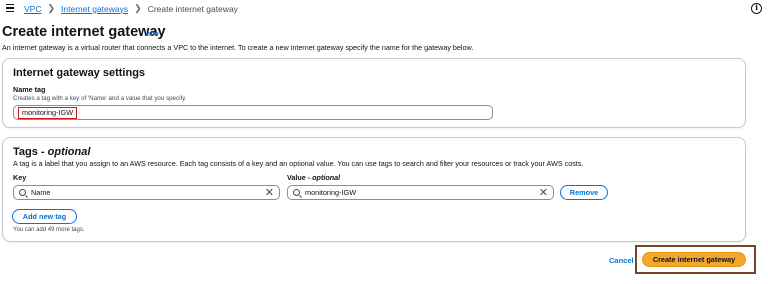  What do you see at coordinates (621, 260) in the screenshot?
I see `cancel-button: Cancel` at bounding box center [621, 260].